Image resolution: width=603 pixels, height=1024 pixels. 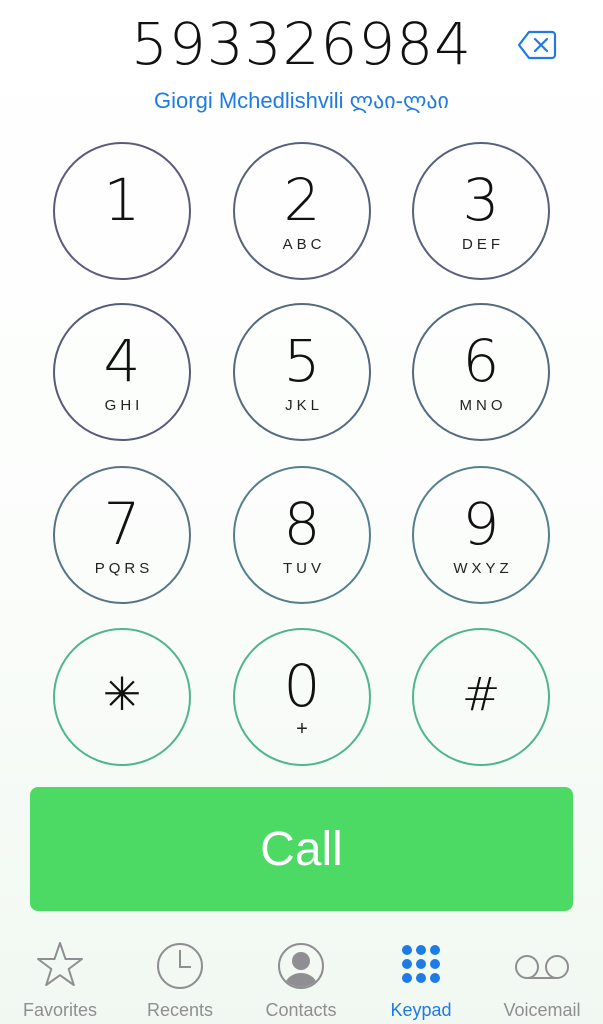 I want to click on key-1: 1, so click(x=122, y=211).